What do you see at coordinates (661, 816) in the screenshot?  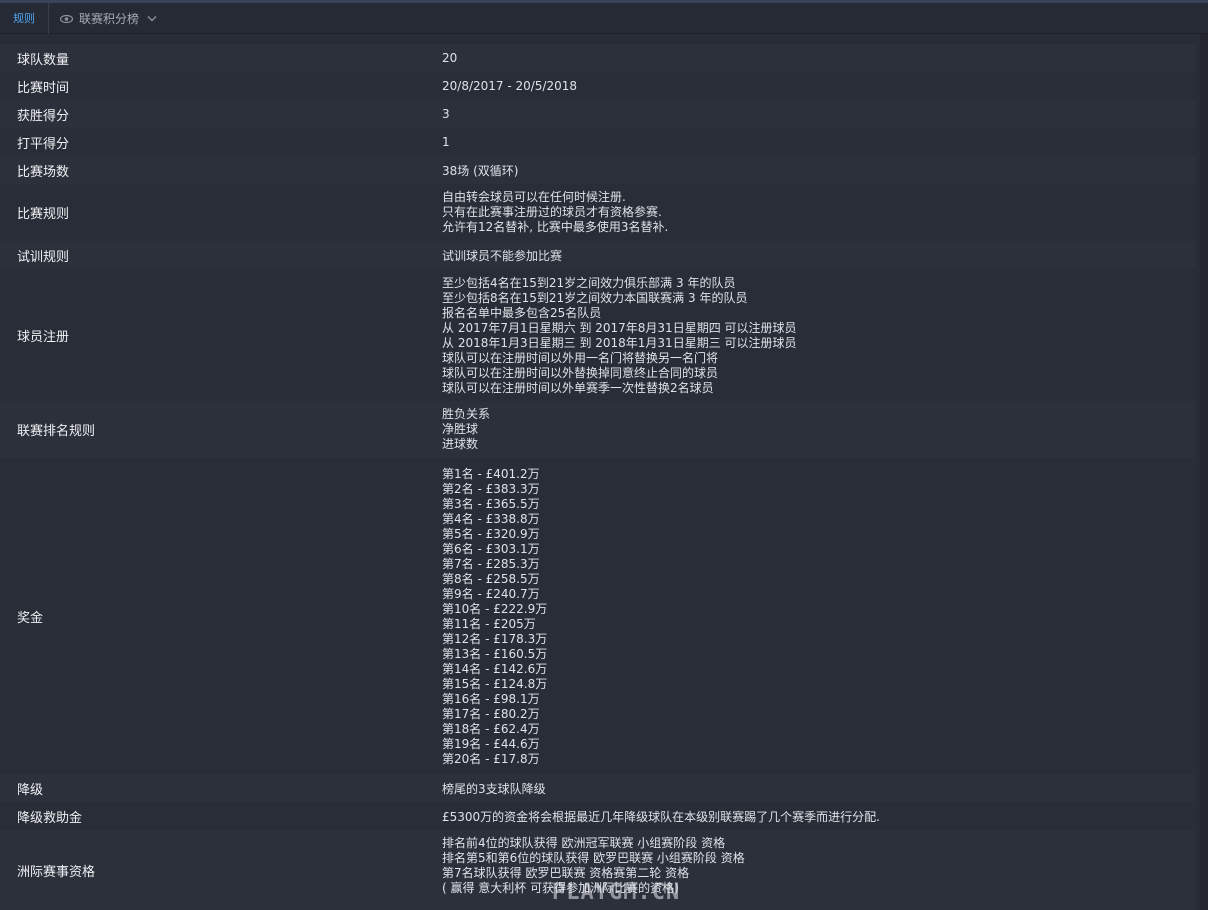 I see `parachute-value: £5300万的资金将会根据最近几年降级球队在本级别联赛踢了几个赛季而进行分配.` at bounding box center [661, 816].